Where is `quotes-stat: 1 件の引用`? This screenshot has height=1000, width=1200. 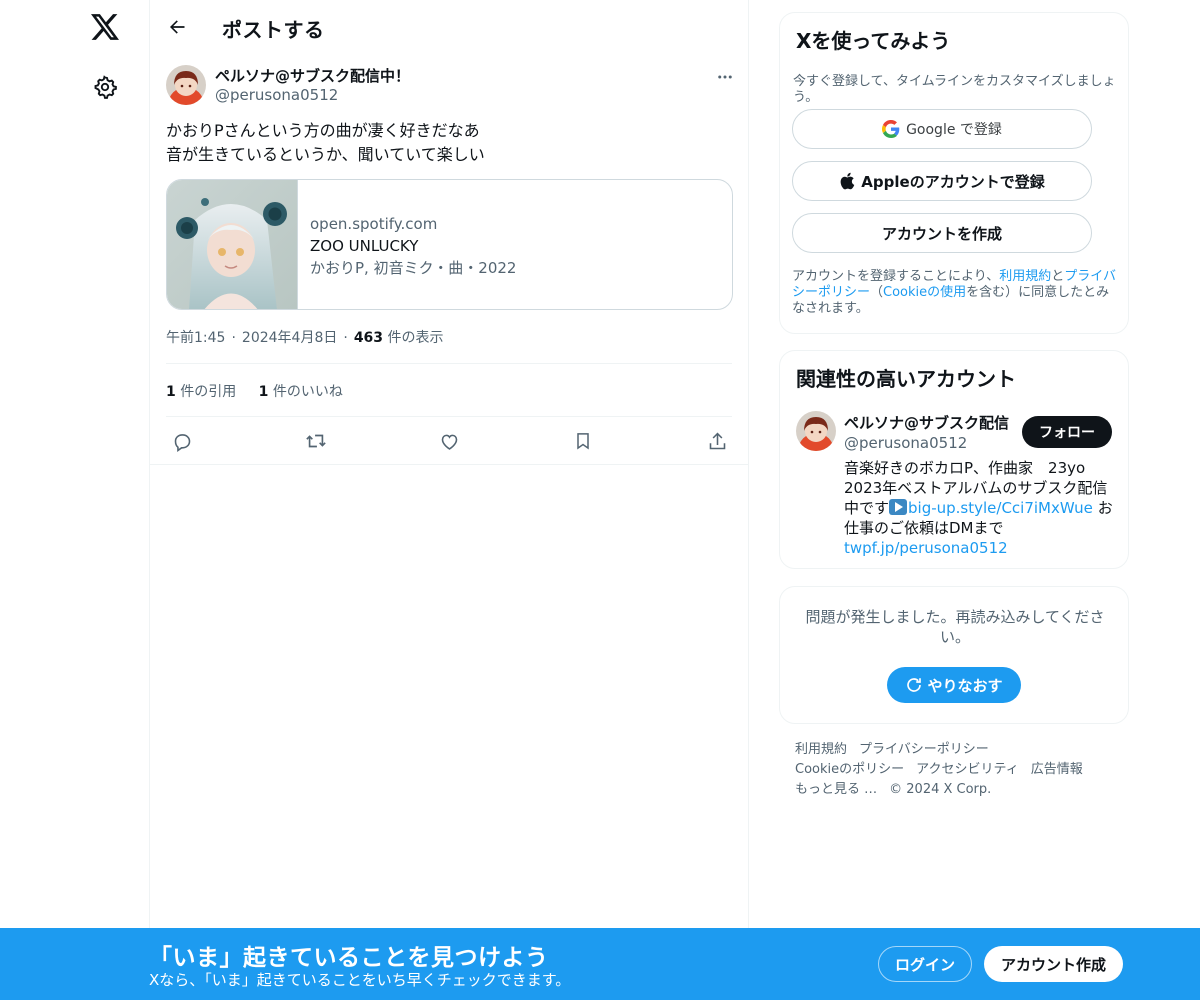
quotes-stat: 1 件の引用 is located at coordinates (201, 392).